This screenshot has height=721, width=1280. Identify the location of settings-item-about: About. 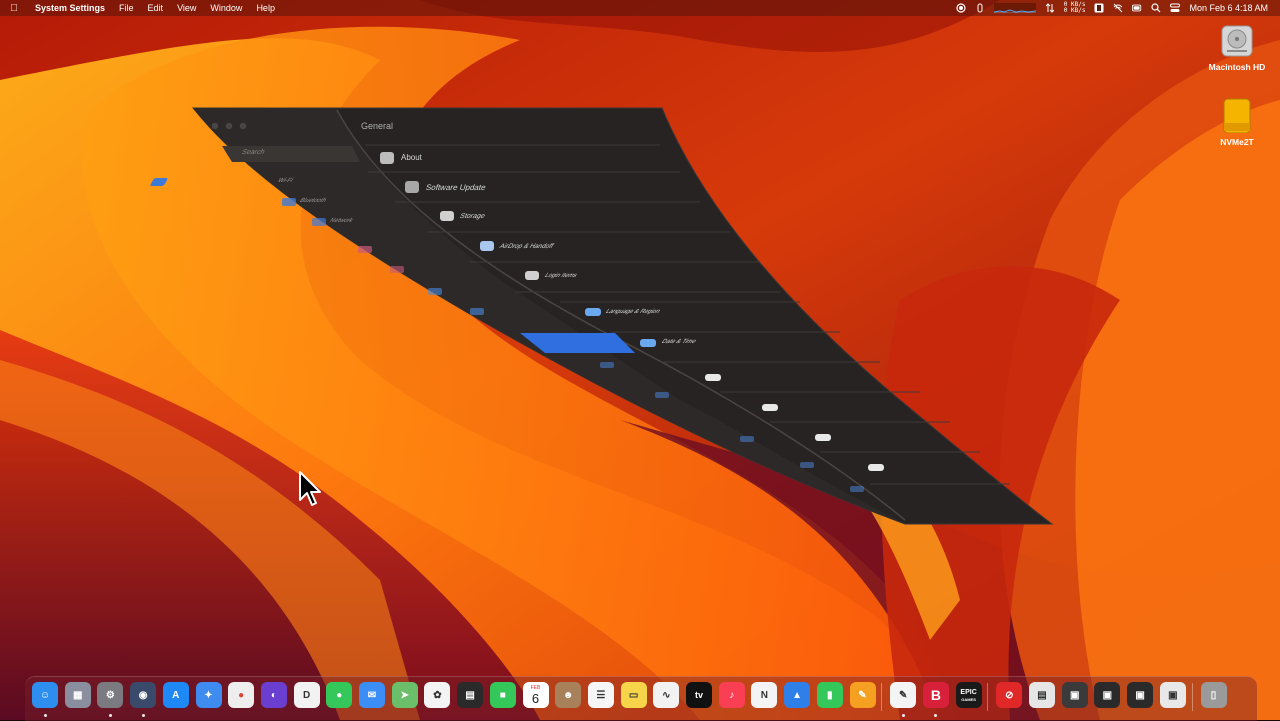
(411, 157).